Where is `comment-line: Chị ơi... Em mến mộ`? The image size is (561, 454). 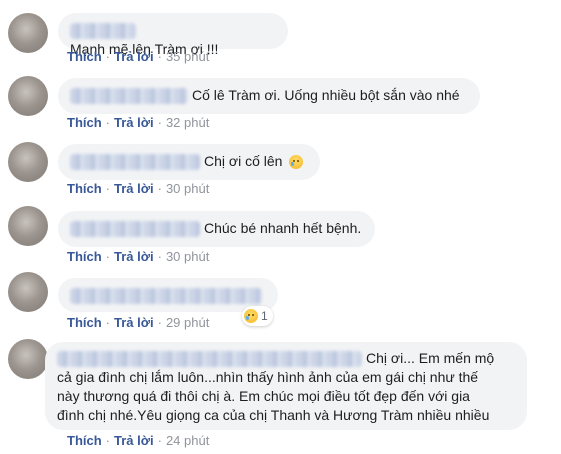
comment-line: Chị ơi... Em mến mộ is located at coordinates (286, 358).